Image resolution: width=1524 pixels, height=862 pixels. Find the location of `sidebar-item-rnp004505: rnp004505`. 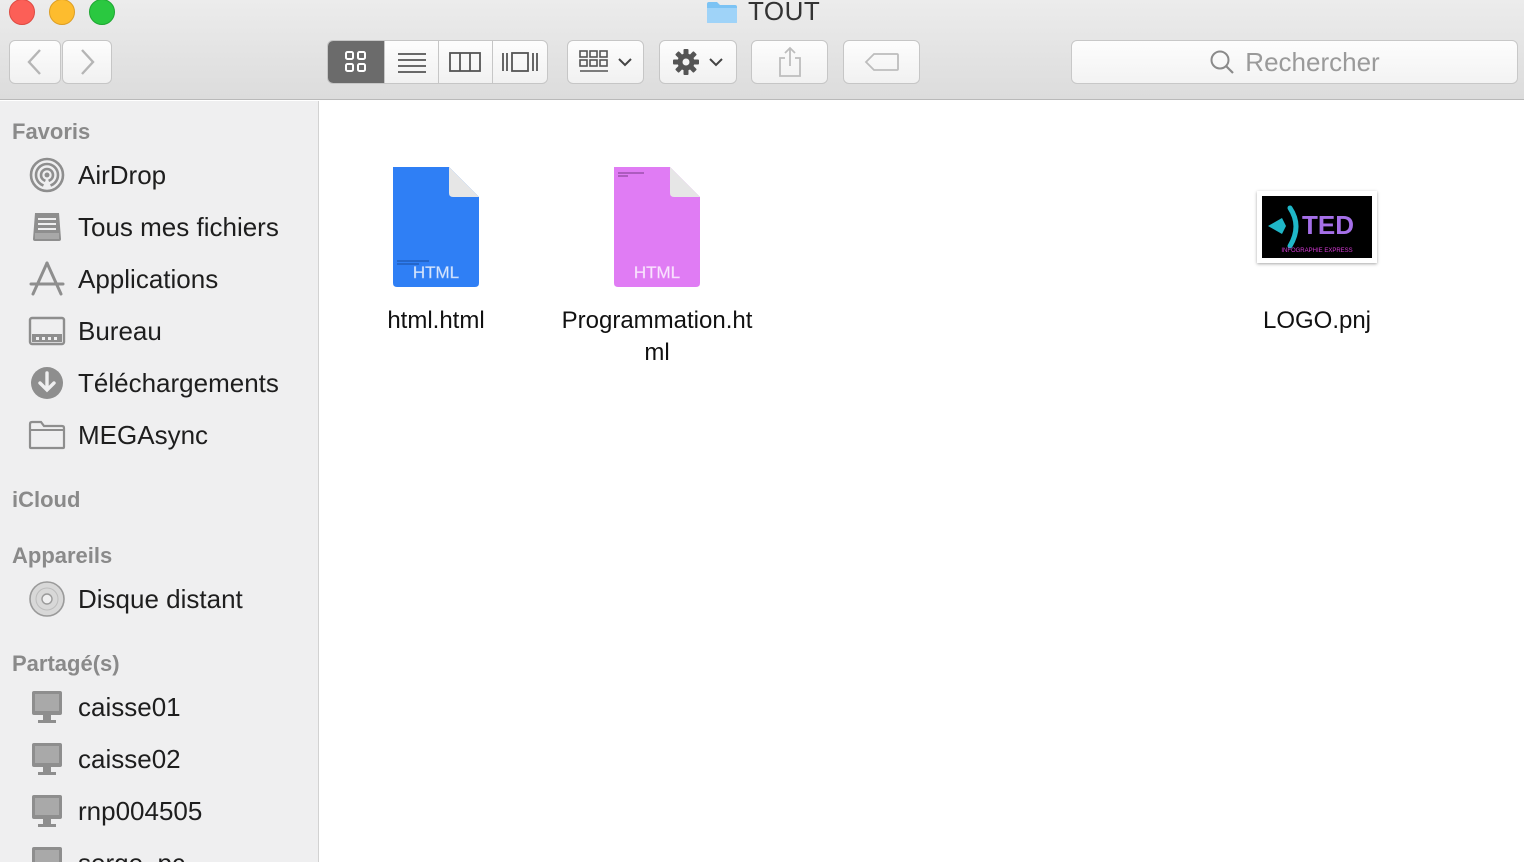

sidebar-item-rnp004505: rnp004505 is located at coordinates (115, 811).